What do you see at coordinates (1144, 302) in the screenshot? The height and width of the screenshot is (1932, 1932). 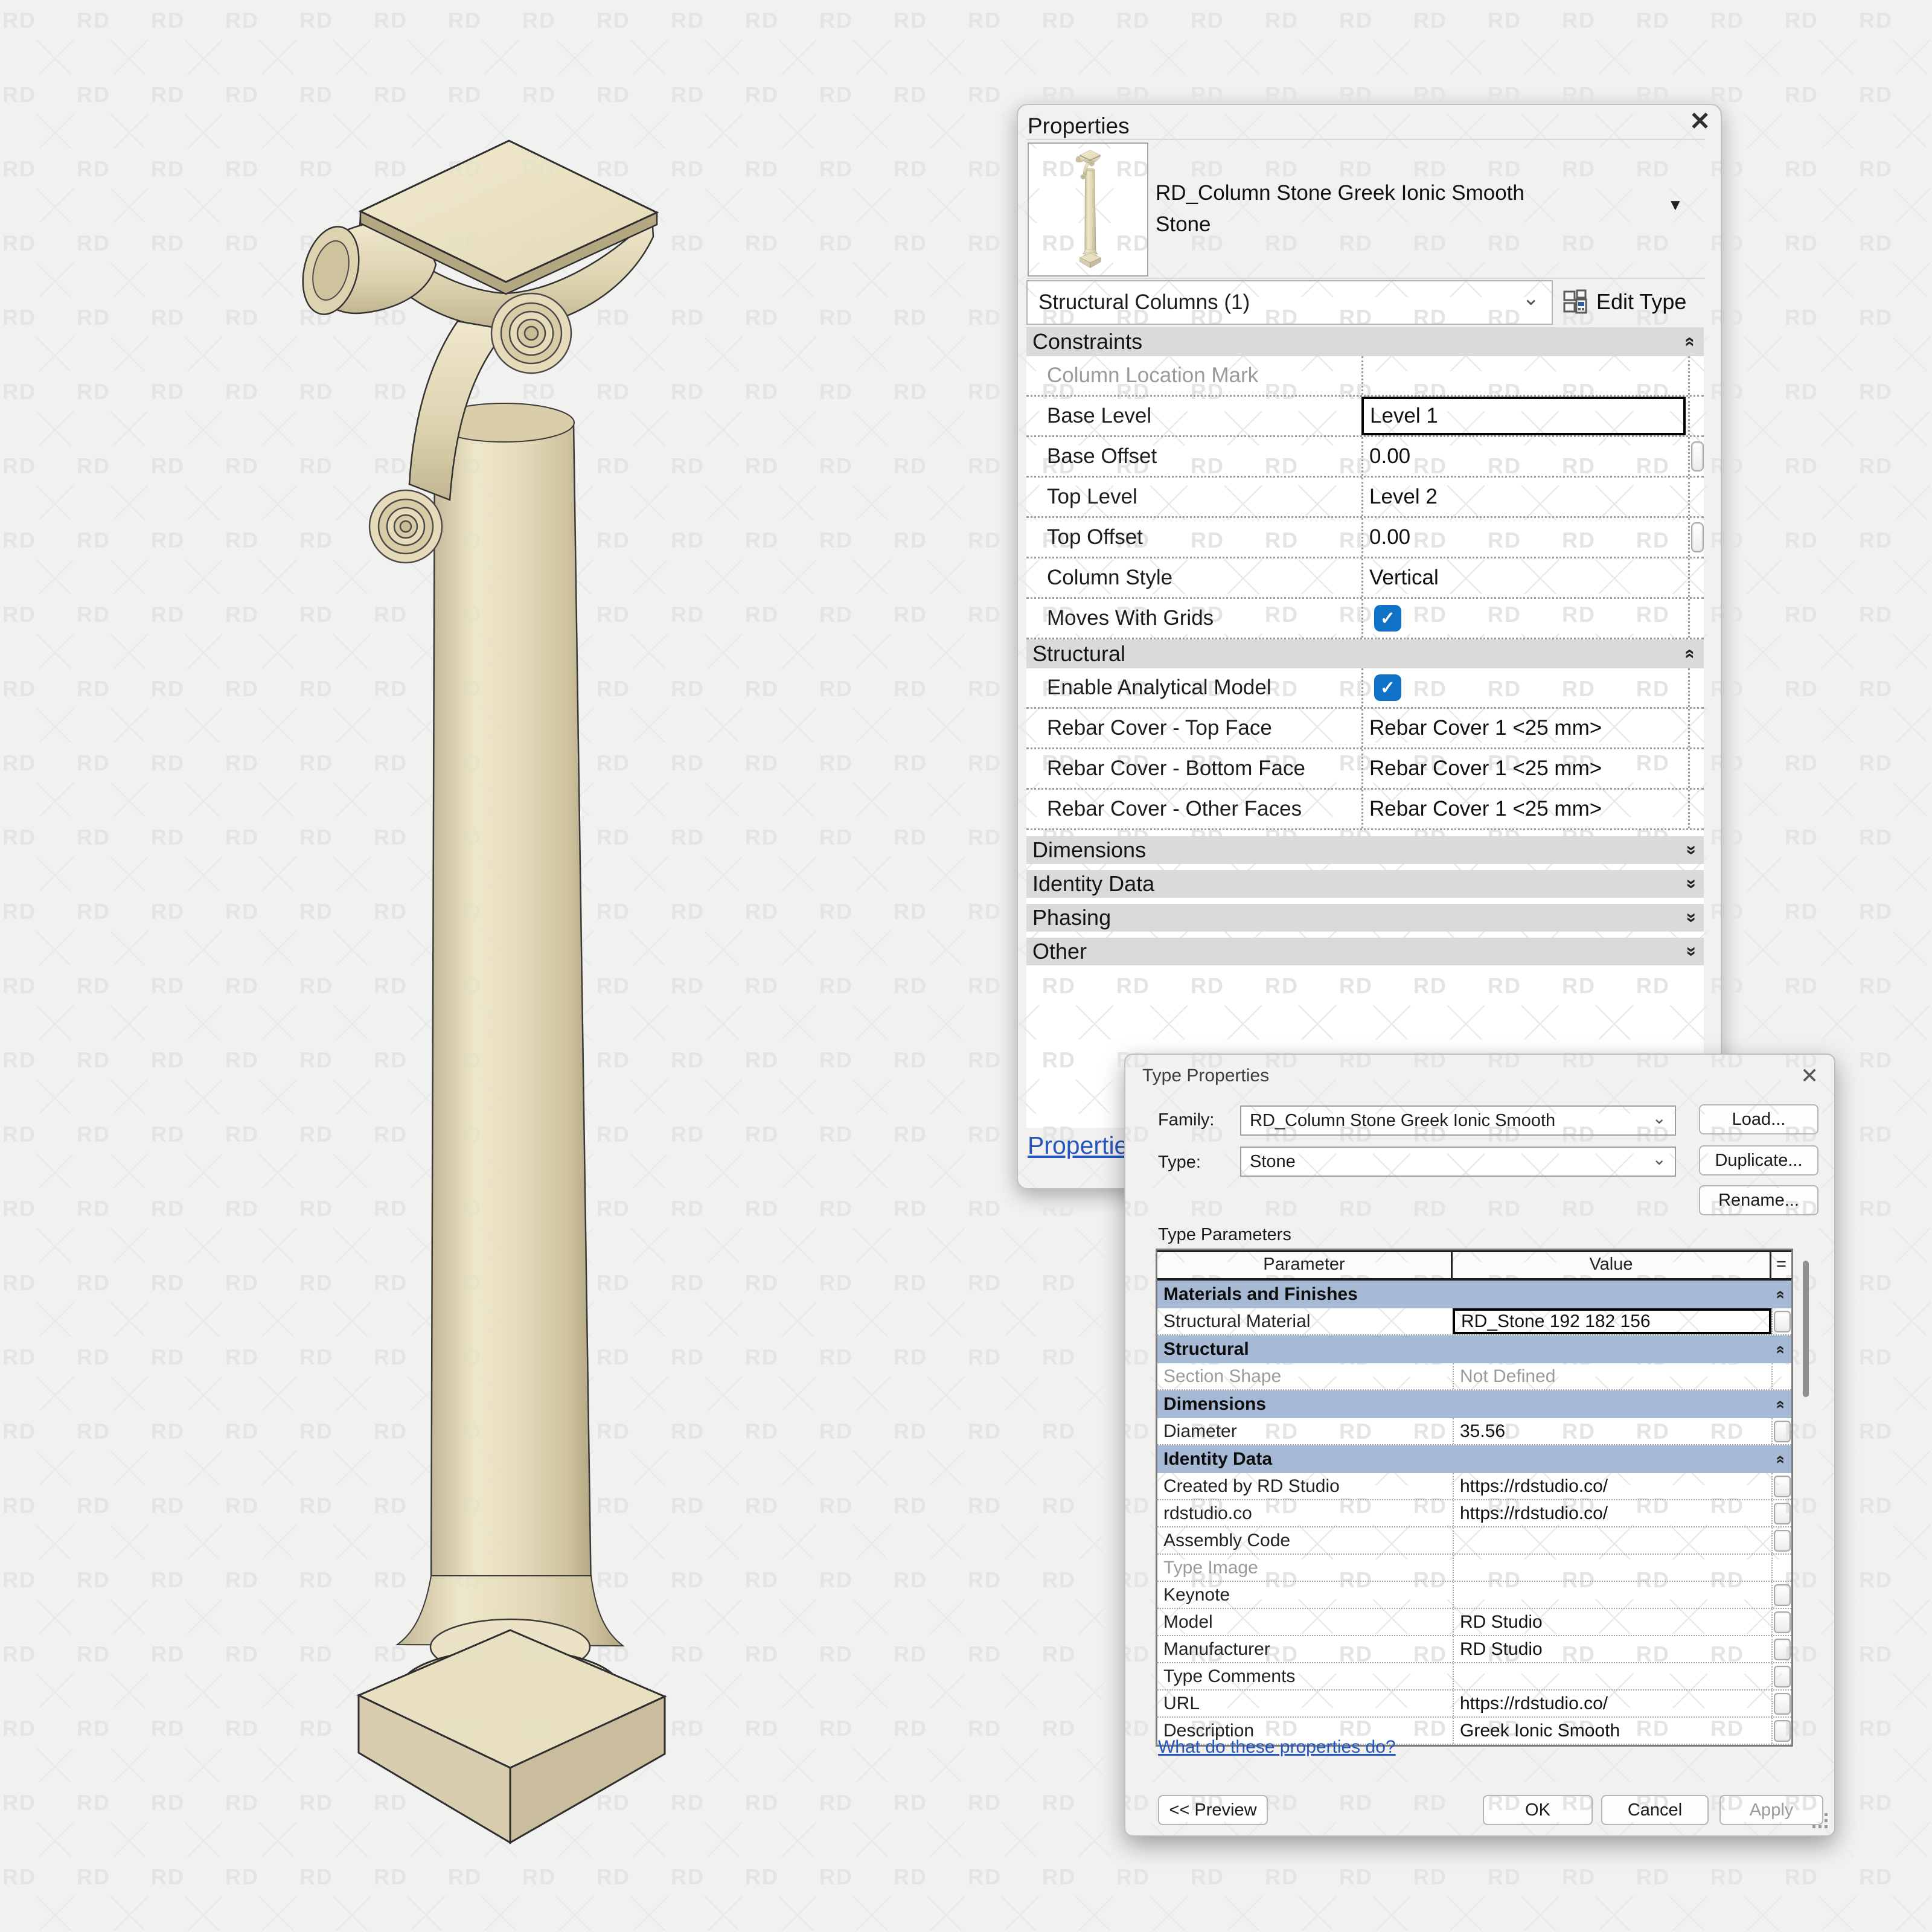 I see `selector-value: Structural Columns (1)` at bounding box center [1144, 302].